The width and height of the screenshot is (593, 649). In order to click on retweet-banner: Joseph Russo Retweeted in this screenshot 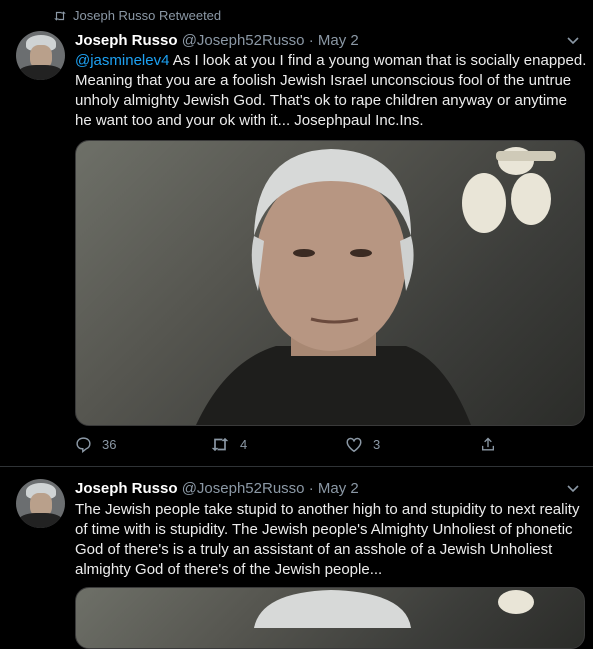, I will do `click(137, 15)`.